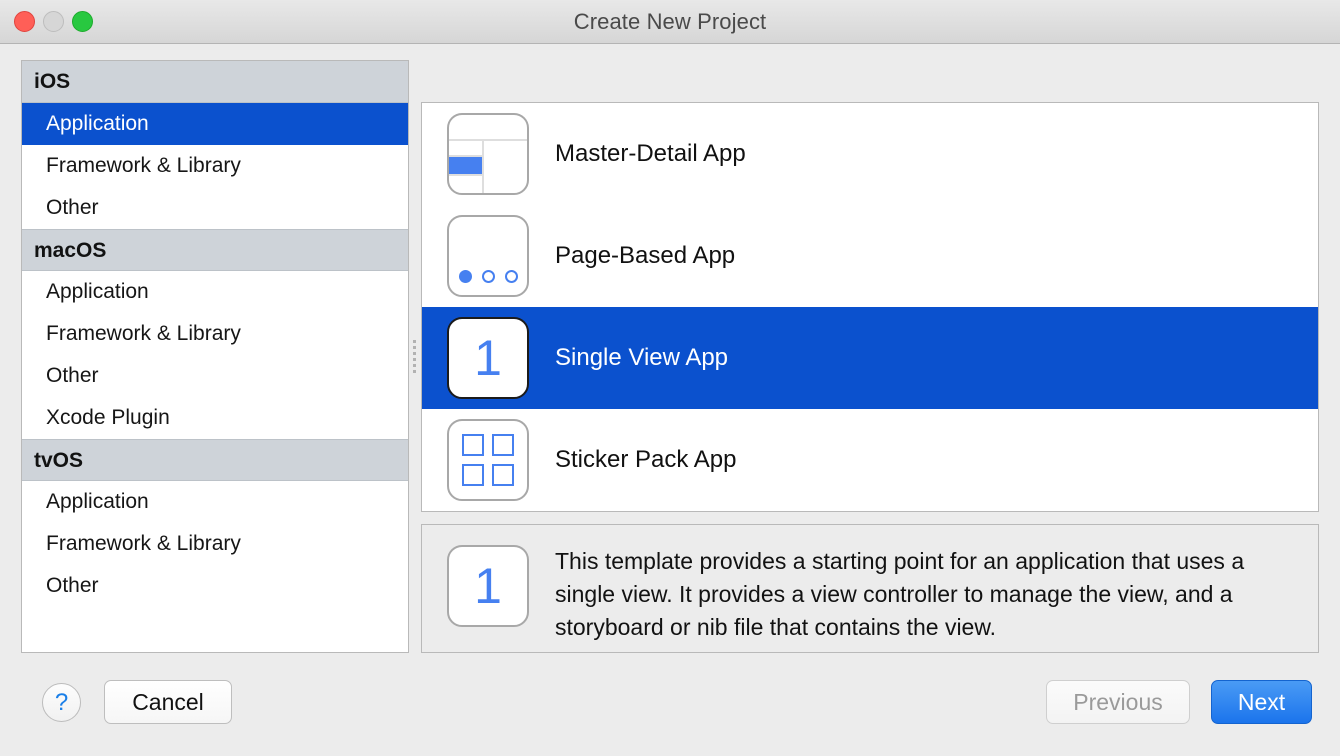 The image size is (1340, 756). Describe the element at coordinates (215, 586) in the screenshot. I see `sidebar-item-tvos-other: Other` at that location.